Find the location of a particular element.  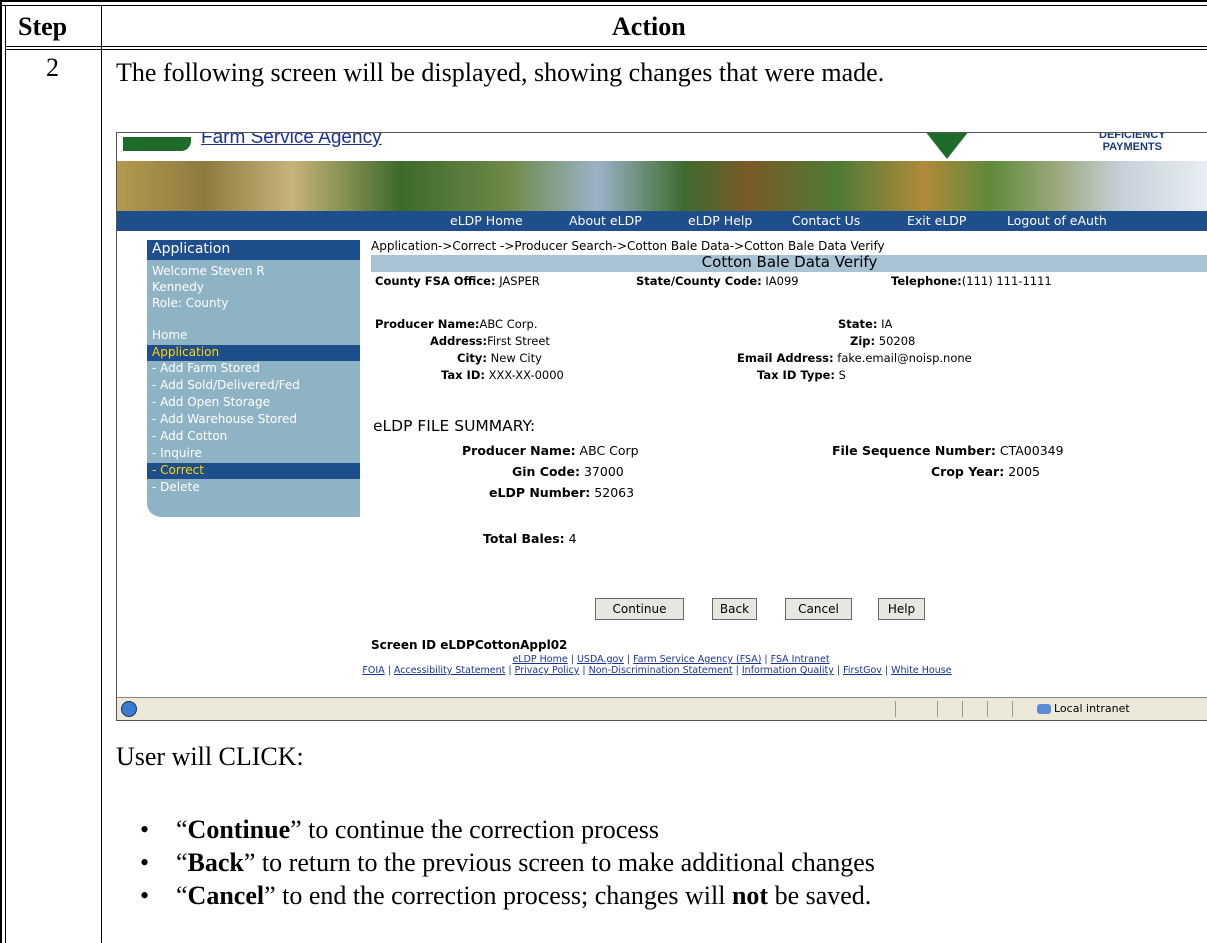

nav-contact-us: Contact Us is located at coordinates (826, 220).